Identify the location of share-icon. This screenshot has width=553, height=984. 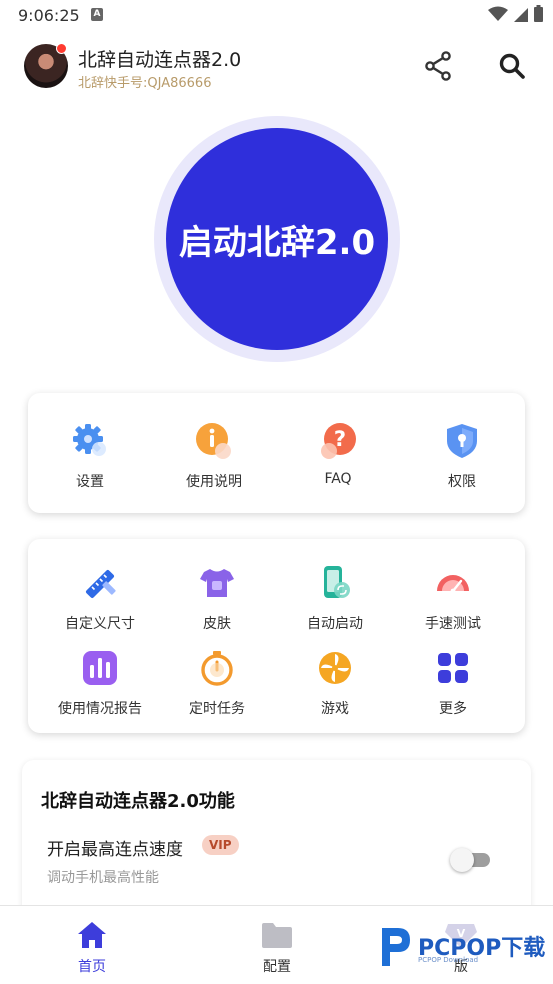
(438, 66).